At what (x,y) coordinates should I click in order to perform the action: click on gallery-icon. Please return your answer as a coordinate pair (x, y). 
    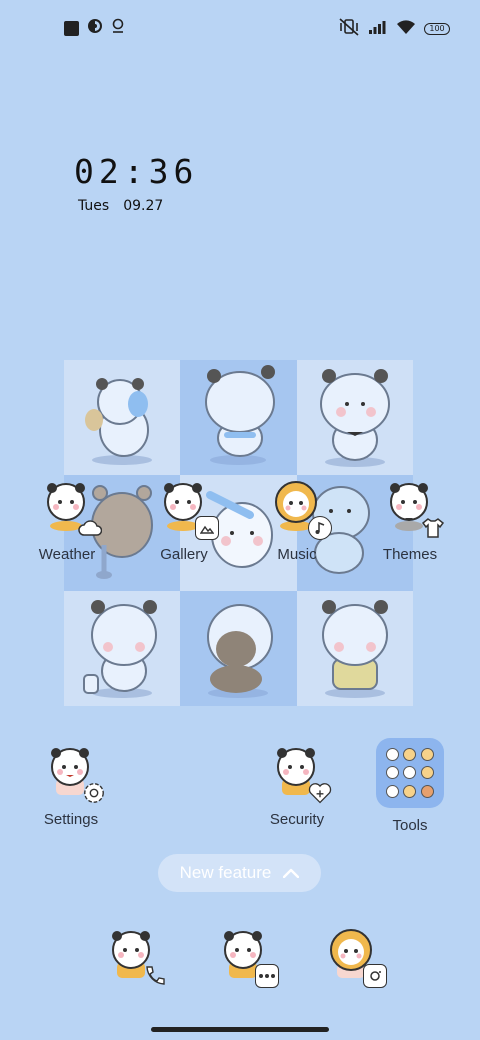
    Looking at the image, I should click on (186, 510).